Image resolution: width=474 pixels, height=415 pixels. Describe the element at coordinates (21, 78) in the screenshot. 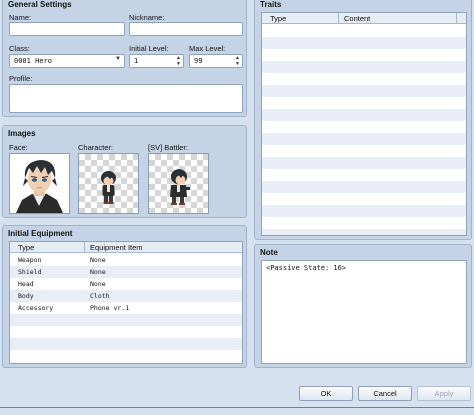

I see `profile-label: Profile:` at that location.